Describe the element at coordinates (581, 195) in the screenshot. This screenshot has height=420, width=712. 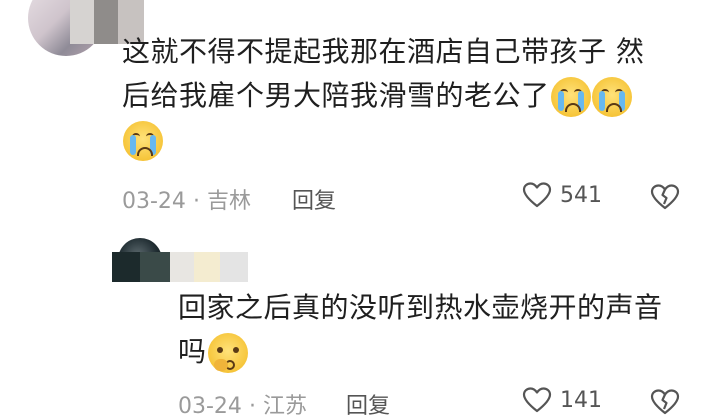
I see `like-count: 541` at that location.